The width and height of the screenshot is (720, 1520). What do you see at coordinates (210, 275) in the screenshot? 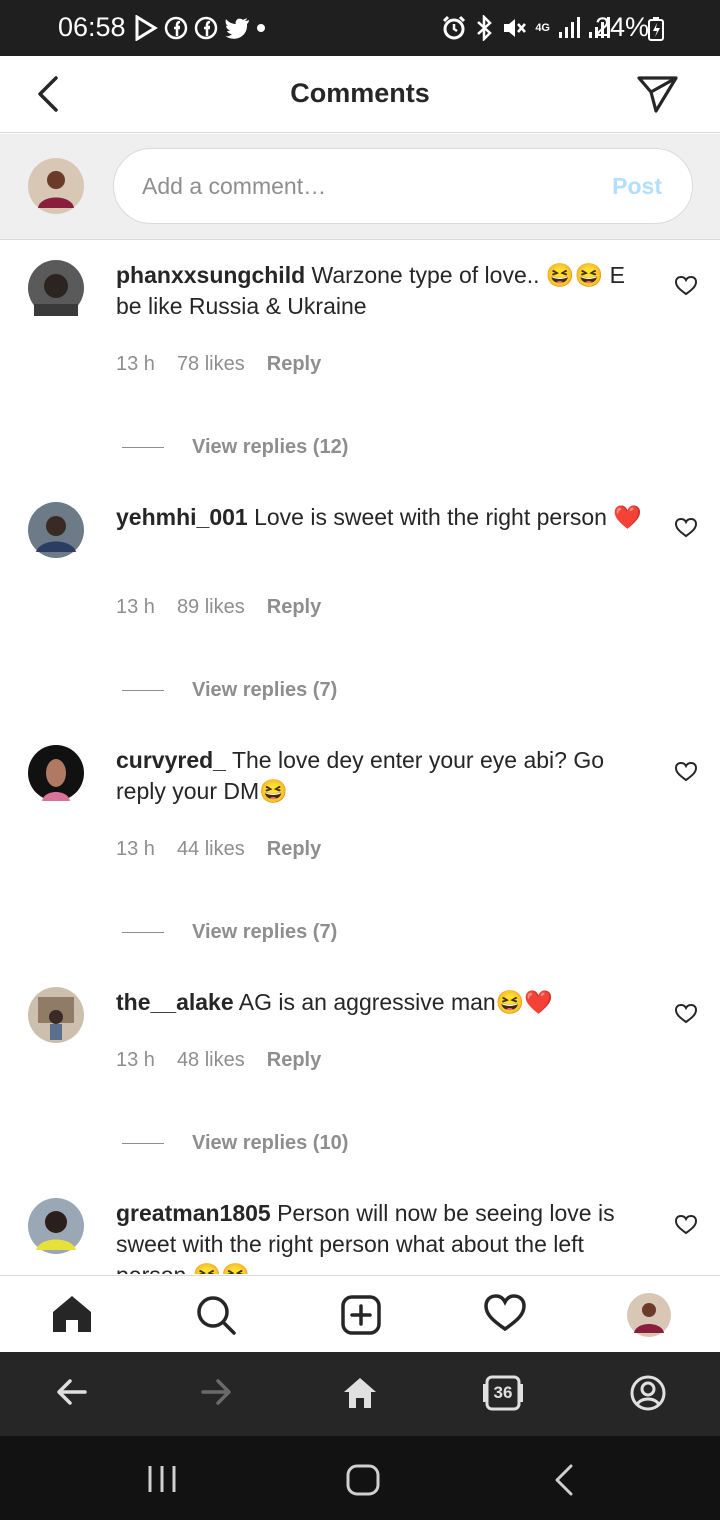
I see `comment-username: phanxxsungchild` at bounding box center [210, 275].